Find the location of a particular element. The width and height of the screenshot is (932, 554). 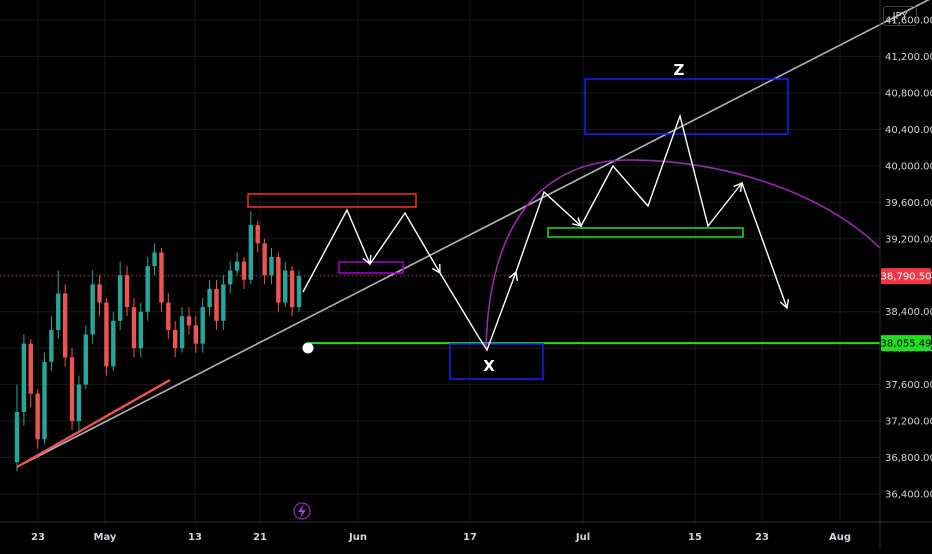

y-tick-label: 36,800.00 is located at coordinates (908, 458).